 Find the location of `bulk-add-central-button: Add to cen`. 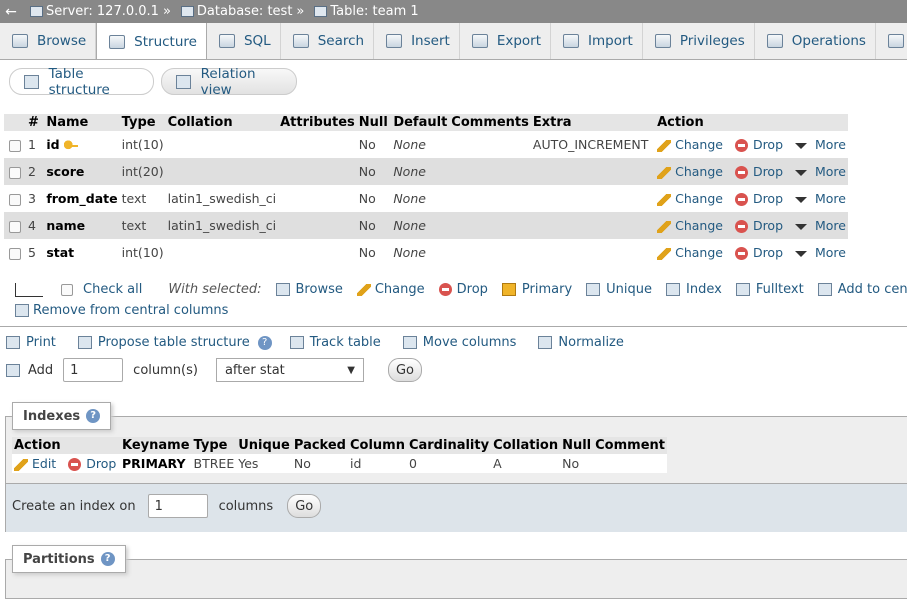

bulk-add-central-button: Add to cen is located at coordinates (862, 289).